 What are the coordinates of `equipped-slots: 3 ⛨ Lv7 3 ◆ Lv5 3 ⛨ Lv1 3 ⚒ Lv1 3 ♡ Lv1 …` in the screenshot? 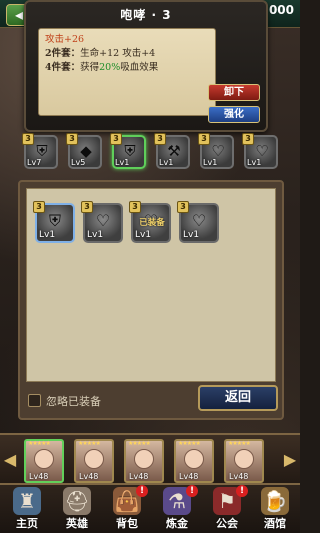 It's located at (151, 152).